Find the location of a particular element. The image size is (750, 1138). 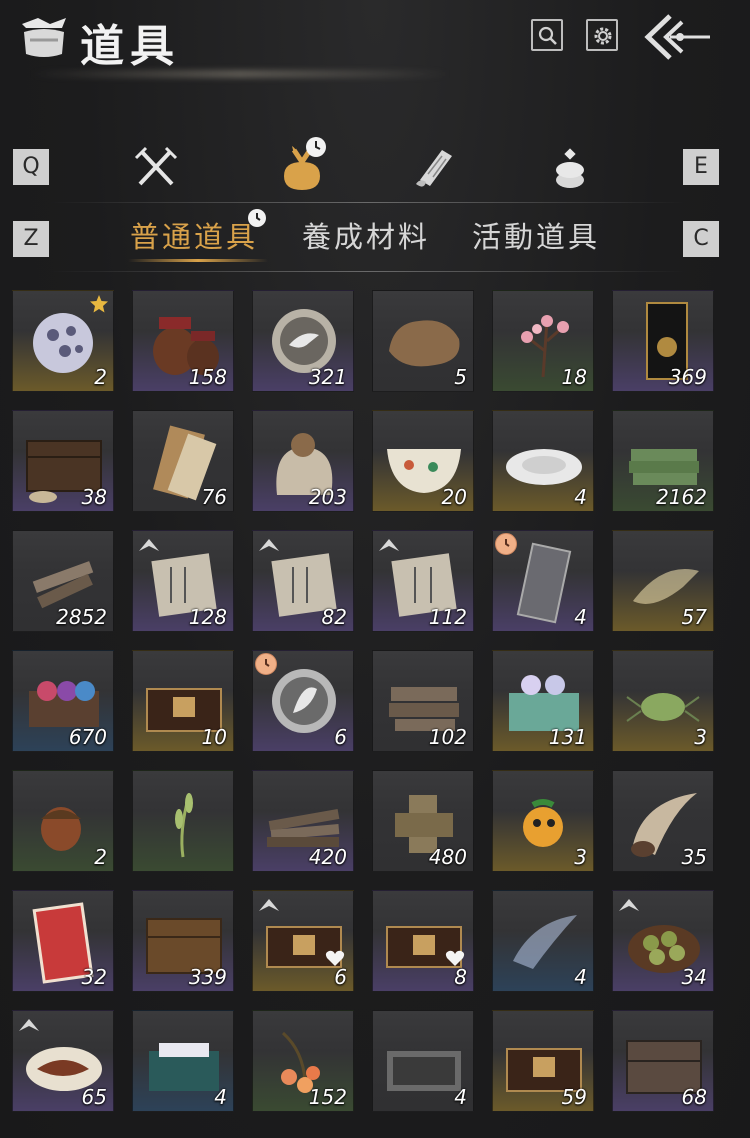

item-slot-manual-c: 112 is located at coordinates (423, 581).